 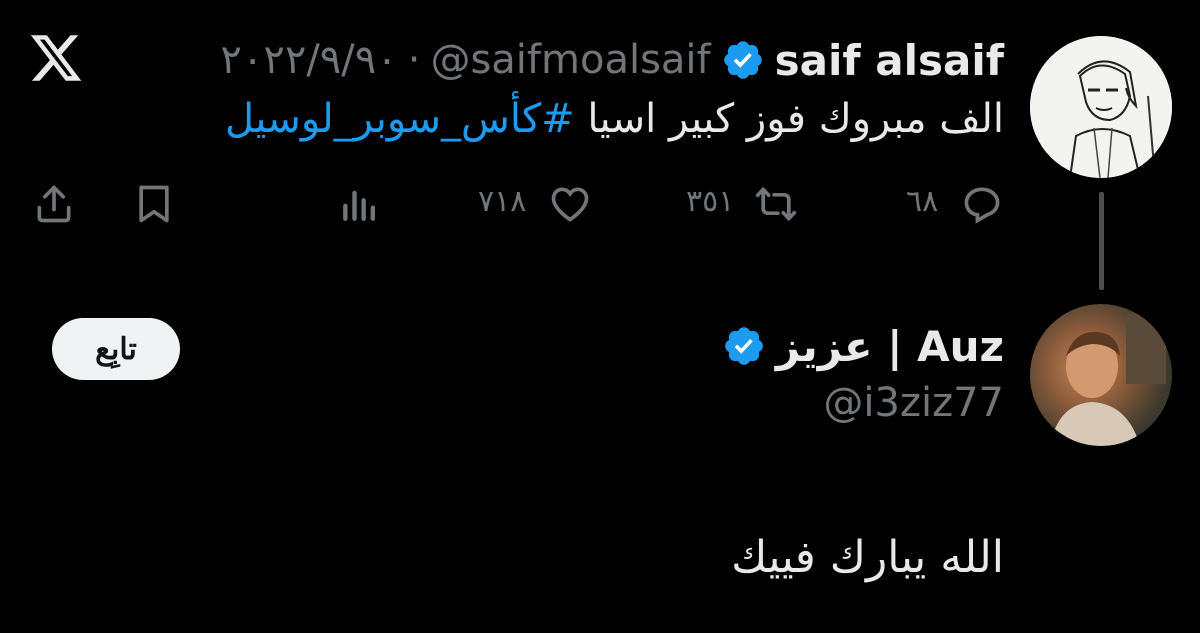 I want to click on retweet-icon, so click(x=776, y=204).